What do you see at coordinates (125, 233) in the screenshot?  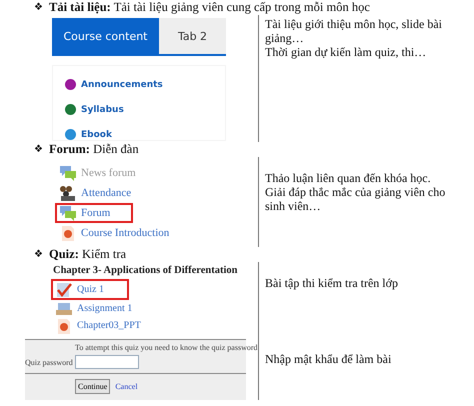 I see `activity-link: Course Introduction` at bounding box center [125, 233].